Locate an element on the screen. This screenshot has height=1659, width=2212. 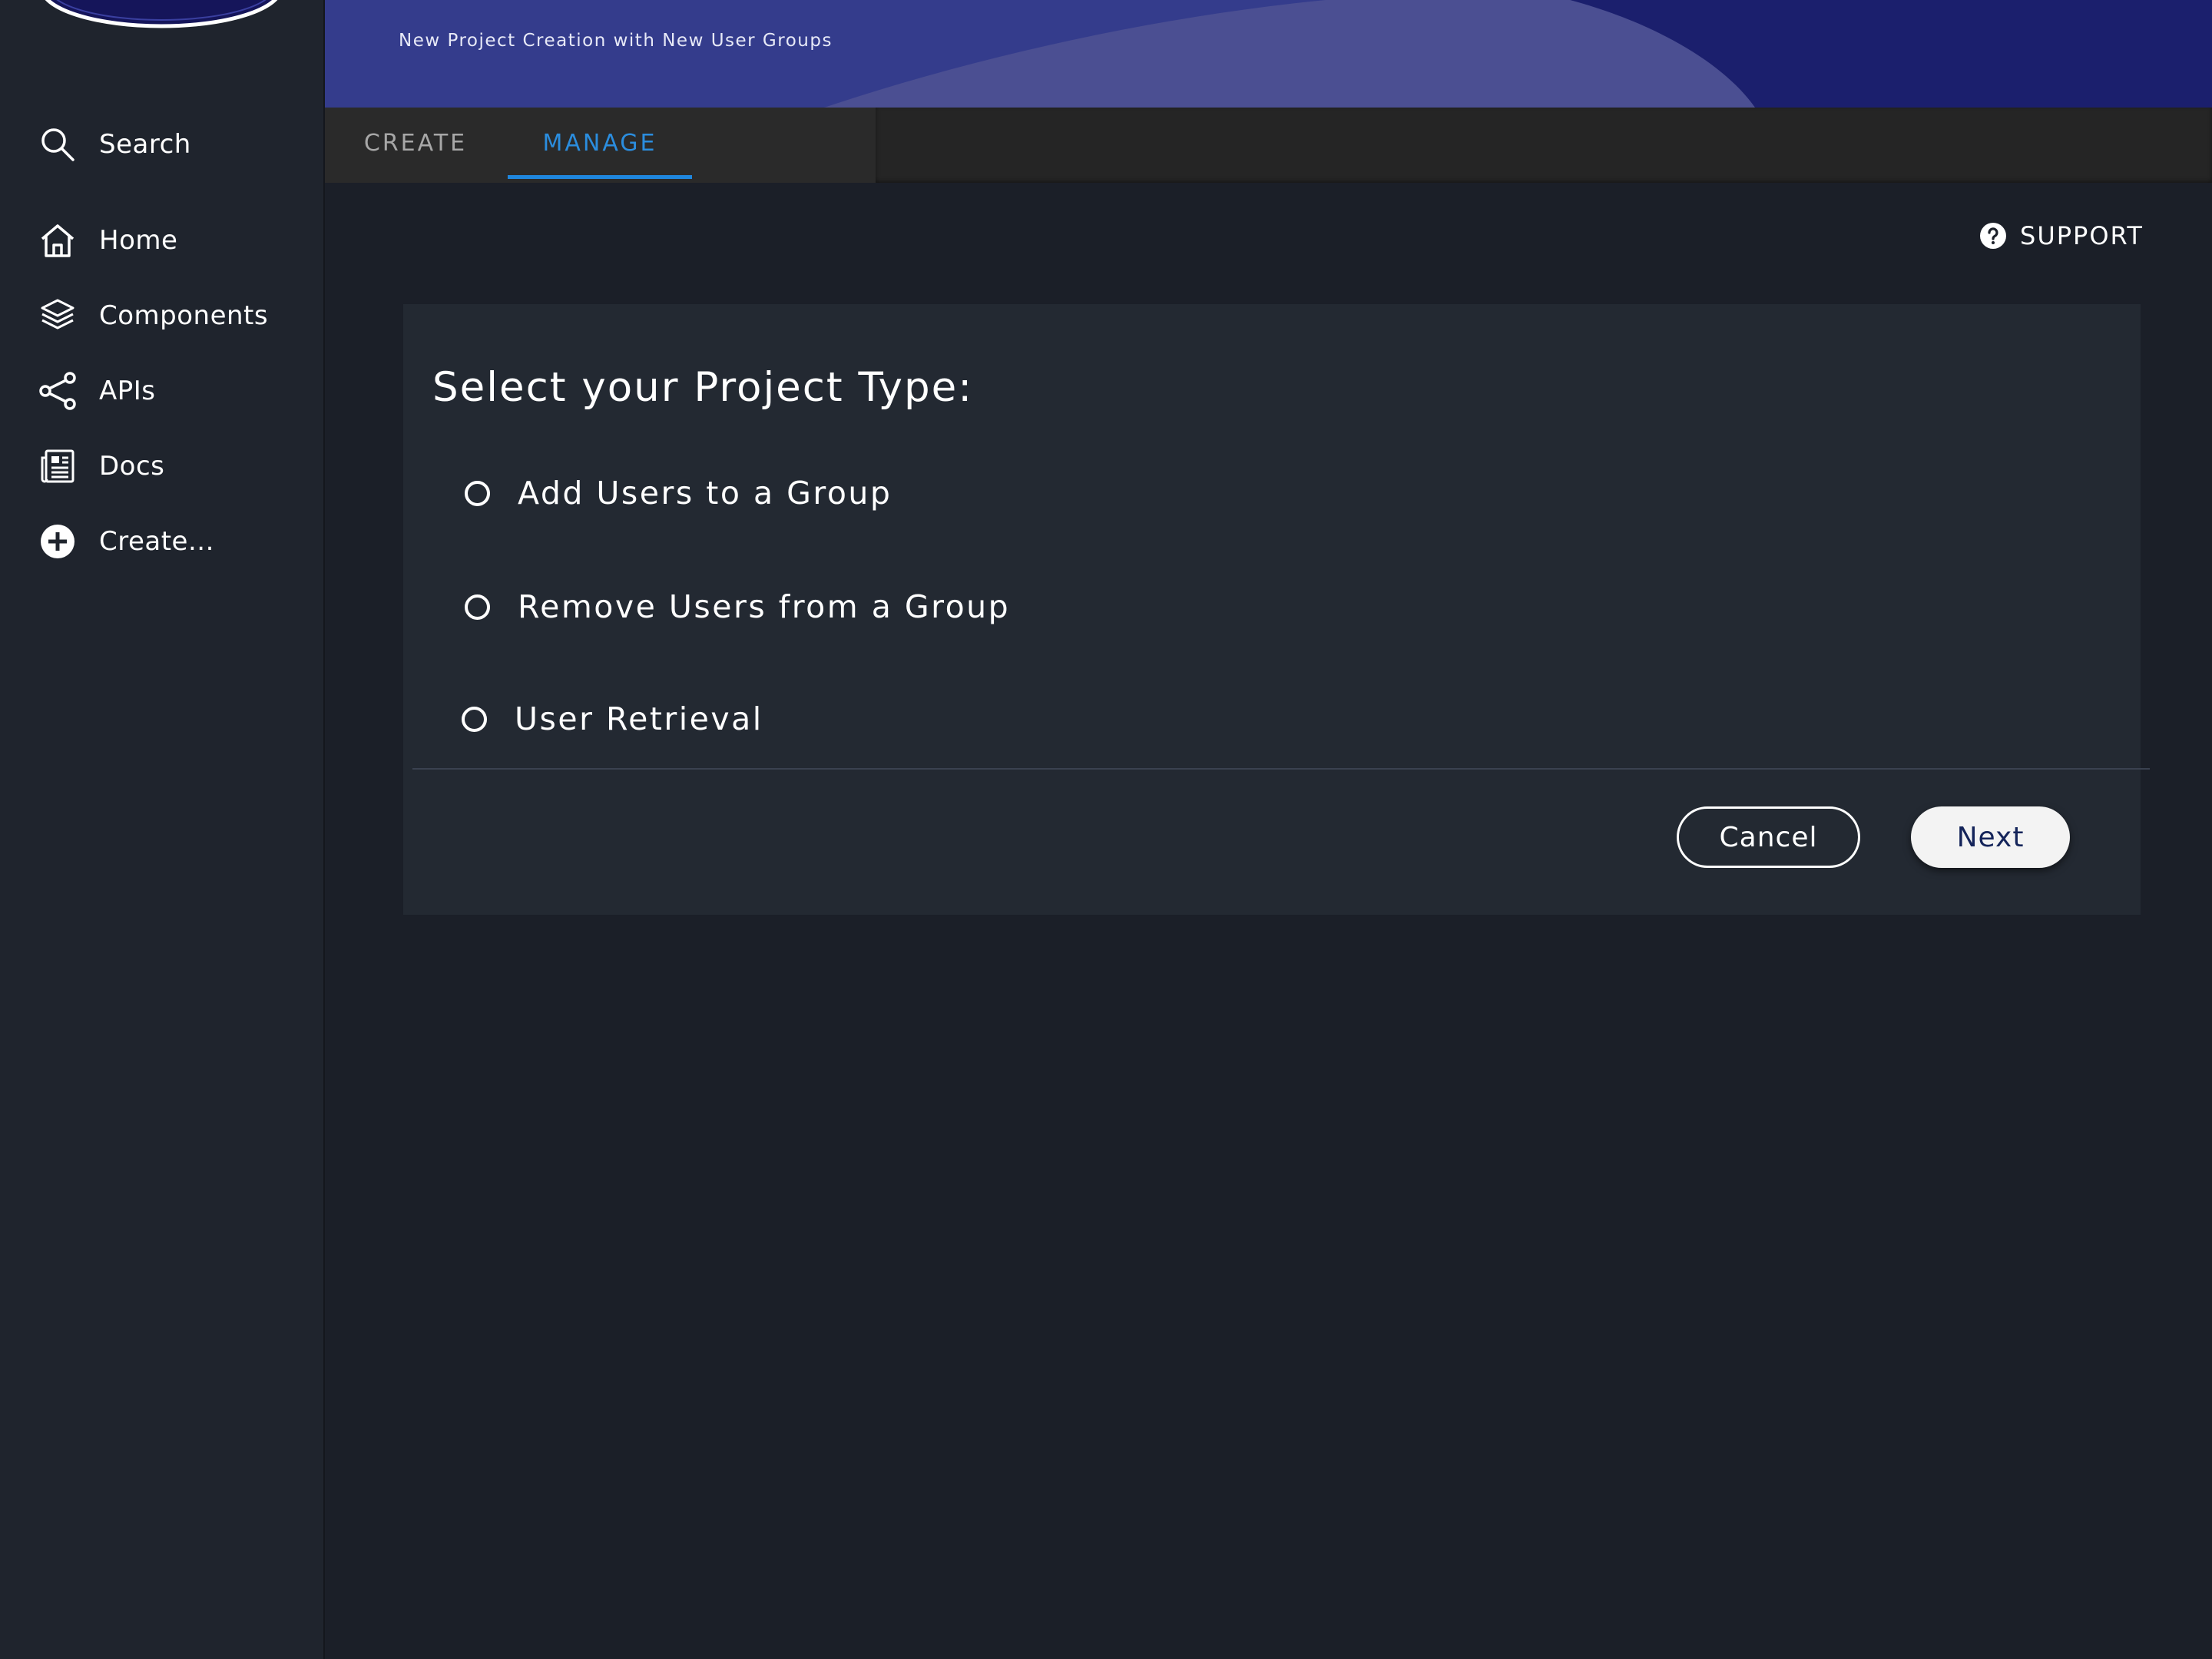
ford-oval-logo-icon is located at coordinates (161, 15).